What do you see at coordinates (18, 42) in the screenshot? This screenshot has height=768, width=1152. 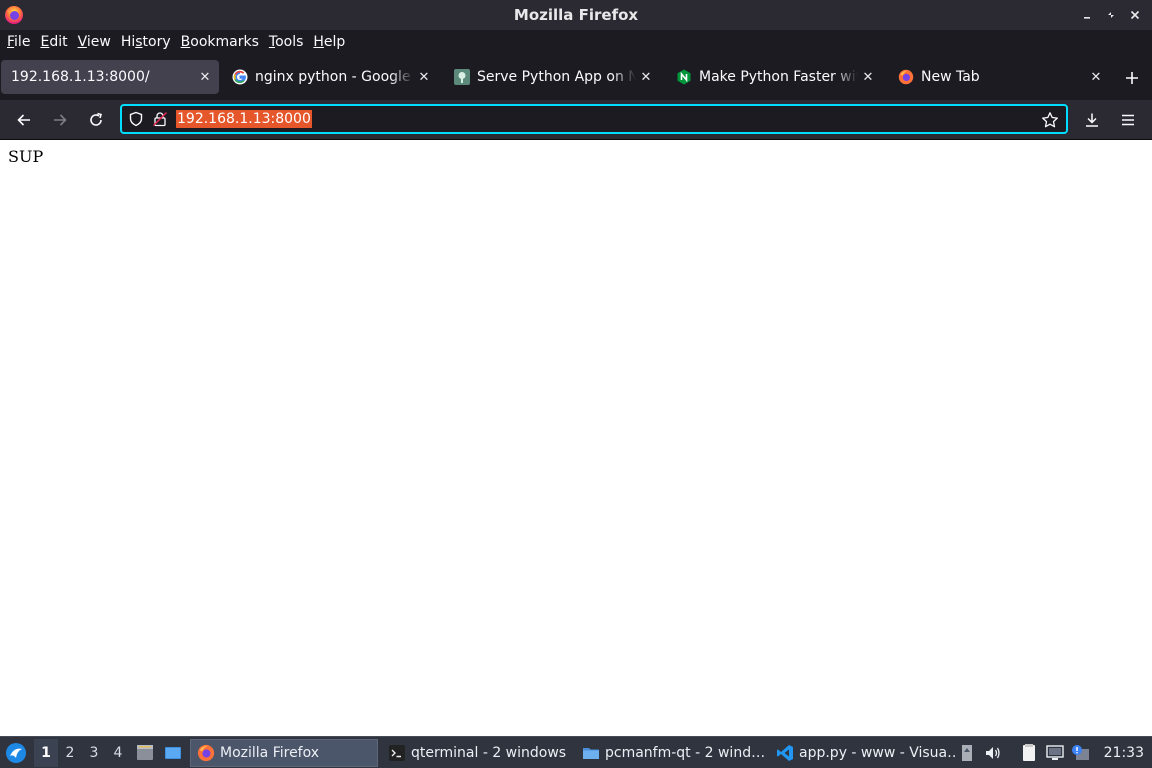 I see `menu-file: File` at bounding box center [18, 42].